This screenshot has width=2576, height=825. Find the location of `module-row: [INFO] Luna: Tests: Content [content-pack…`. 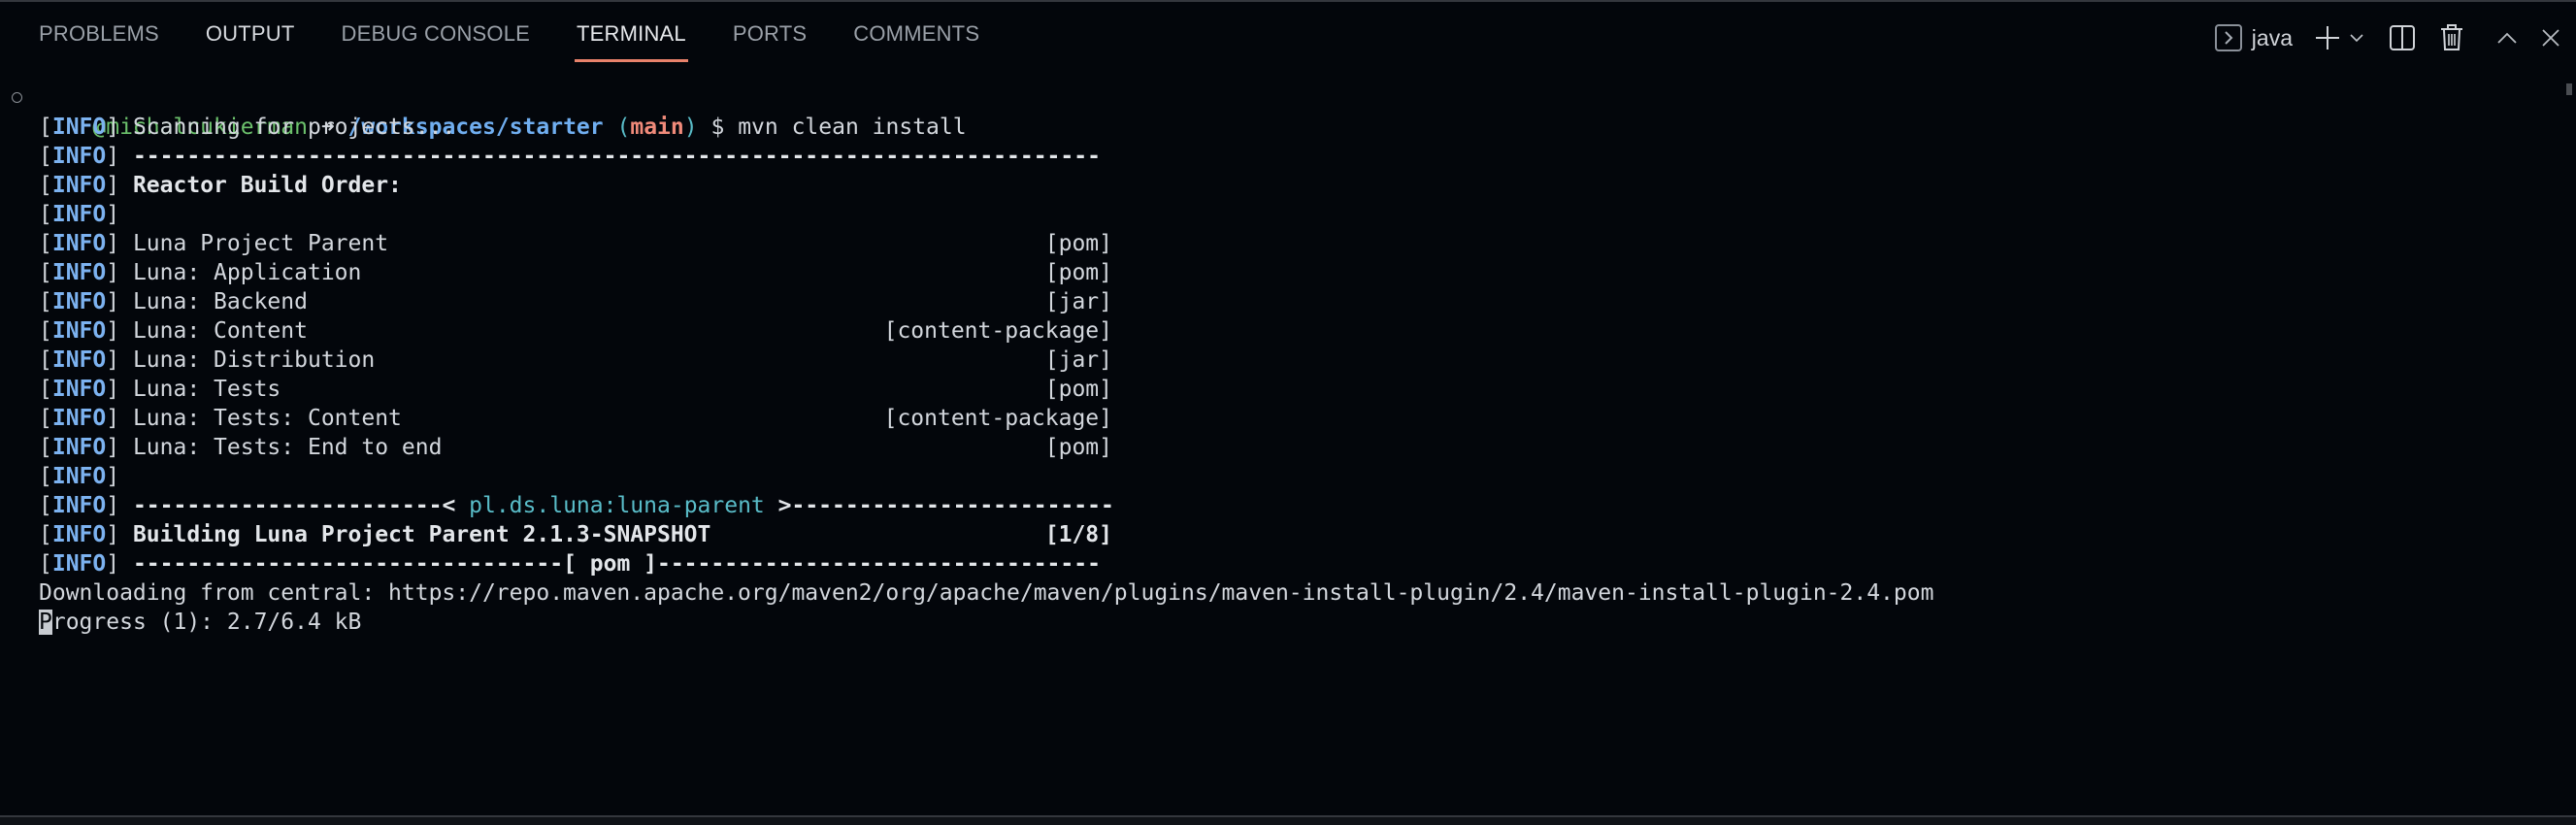

module-row: [INFO] Luna: Tests: Content [content-pack… is located at coordinates (575, 418).